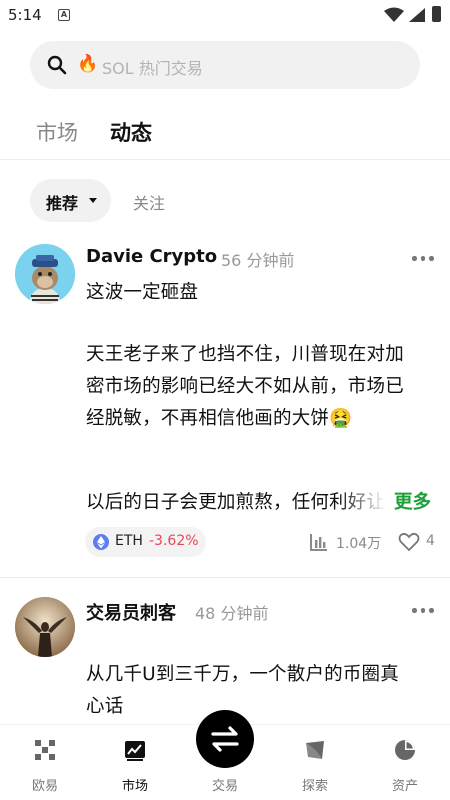 The width and height of the screenshot is (450, 800). What do you see at coordinates (315, 750) in the screenshot?
I see `compass-icon` at bounding box center [315, 750].